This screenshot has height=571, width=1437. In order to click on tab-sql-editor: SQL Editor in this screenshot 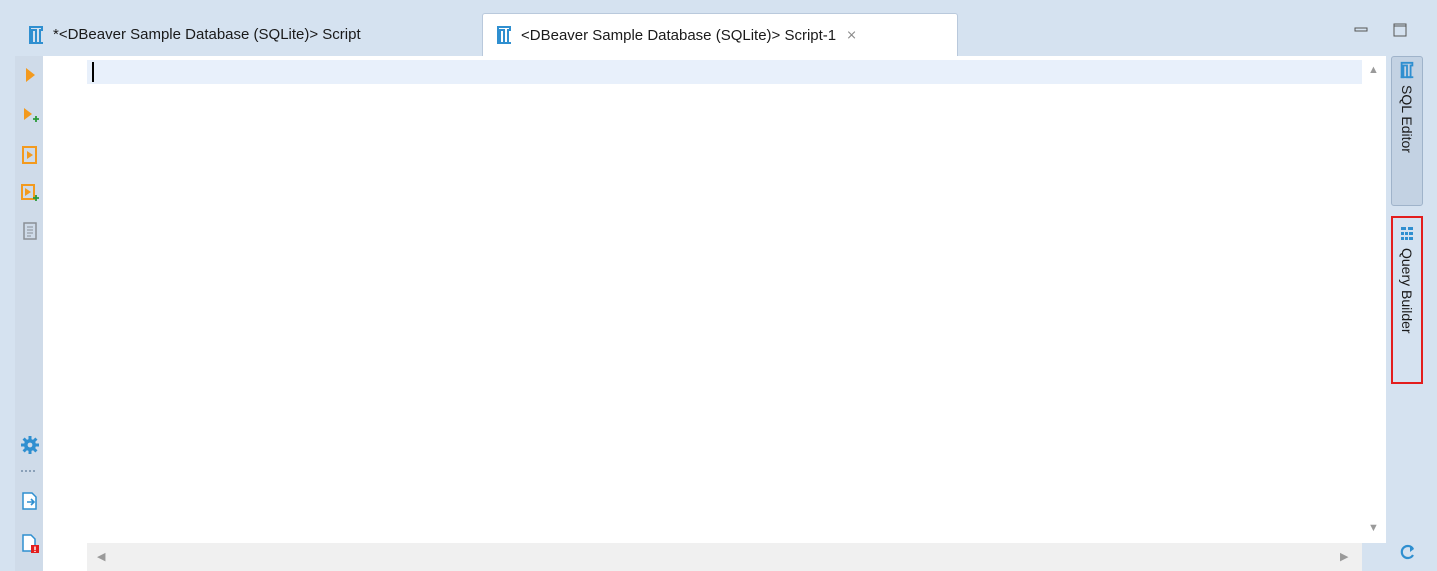, I will do `click(1407, 131)`.